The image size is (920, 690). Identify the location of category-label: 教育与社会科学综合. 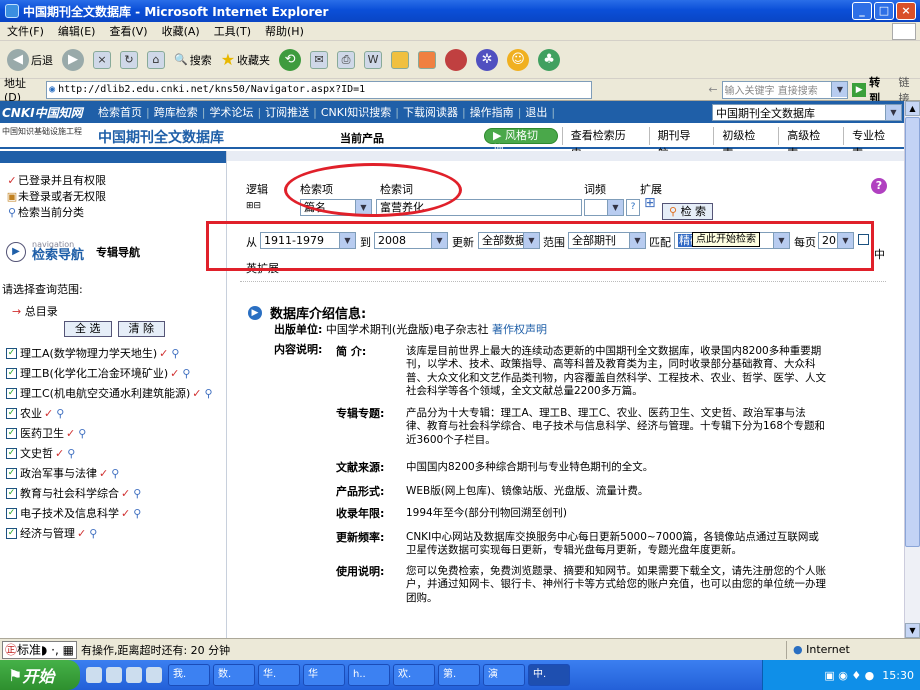
(69, 493).